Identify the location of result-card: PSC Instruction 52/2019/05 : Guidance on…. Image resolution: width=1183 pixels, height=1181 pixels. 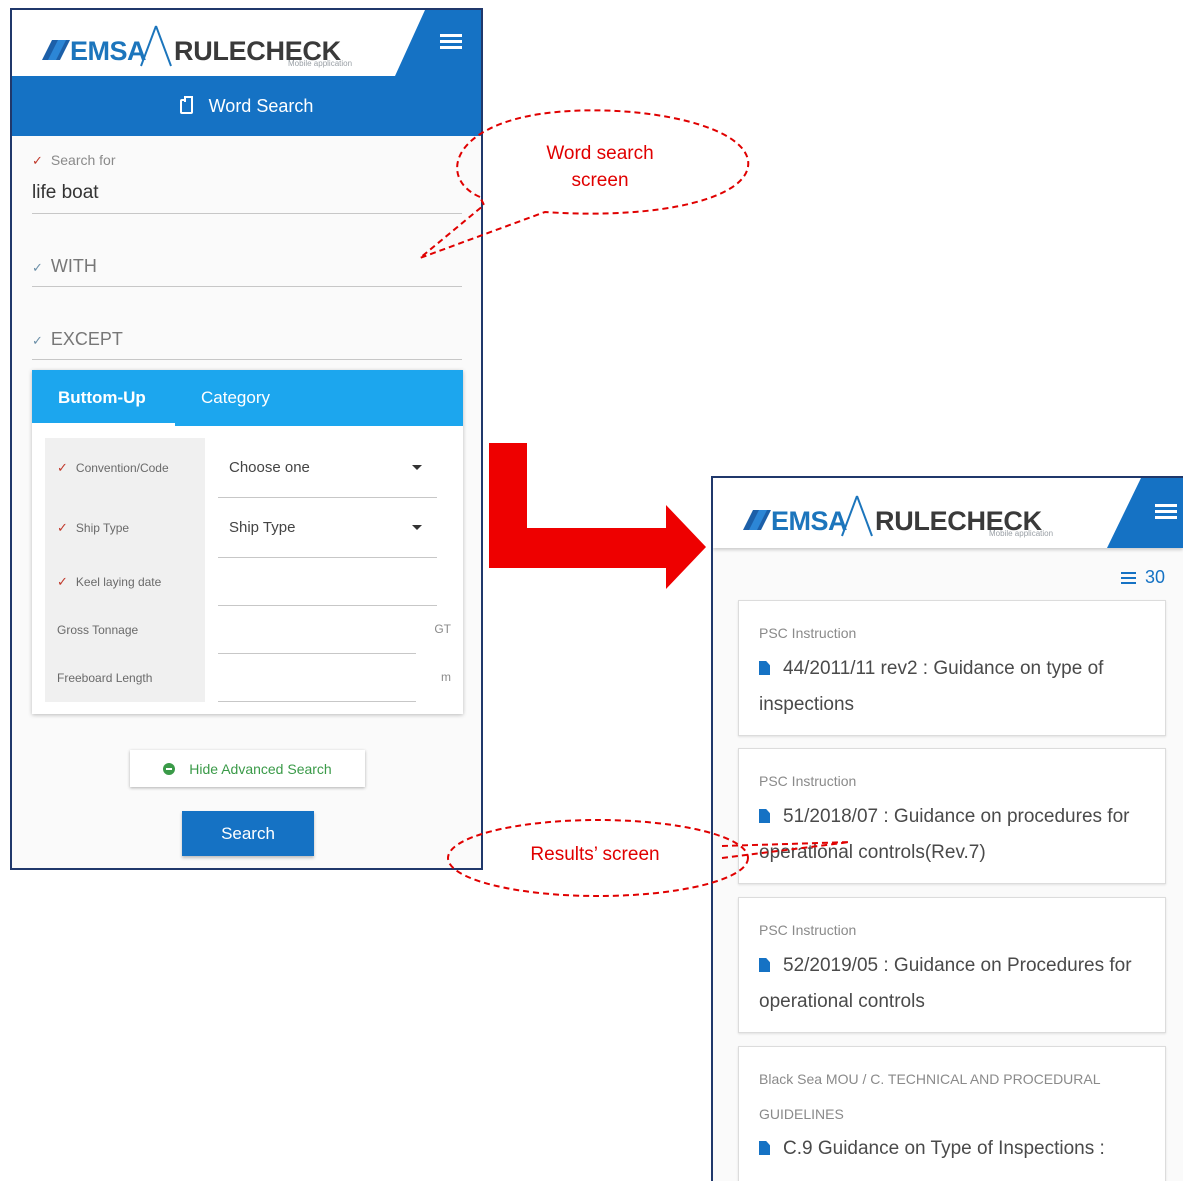
(952, 965).